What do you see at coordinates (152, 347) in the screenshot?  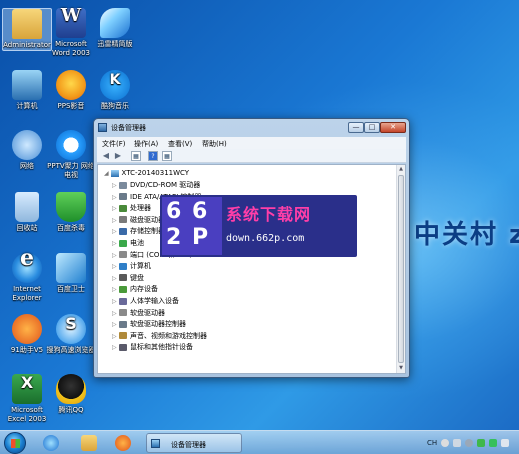 I see `tree-item: ▷ 鼠标和其他指针设备` at bounding box center [152, 347].